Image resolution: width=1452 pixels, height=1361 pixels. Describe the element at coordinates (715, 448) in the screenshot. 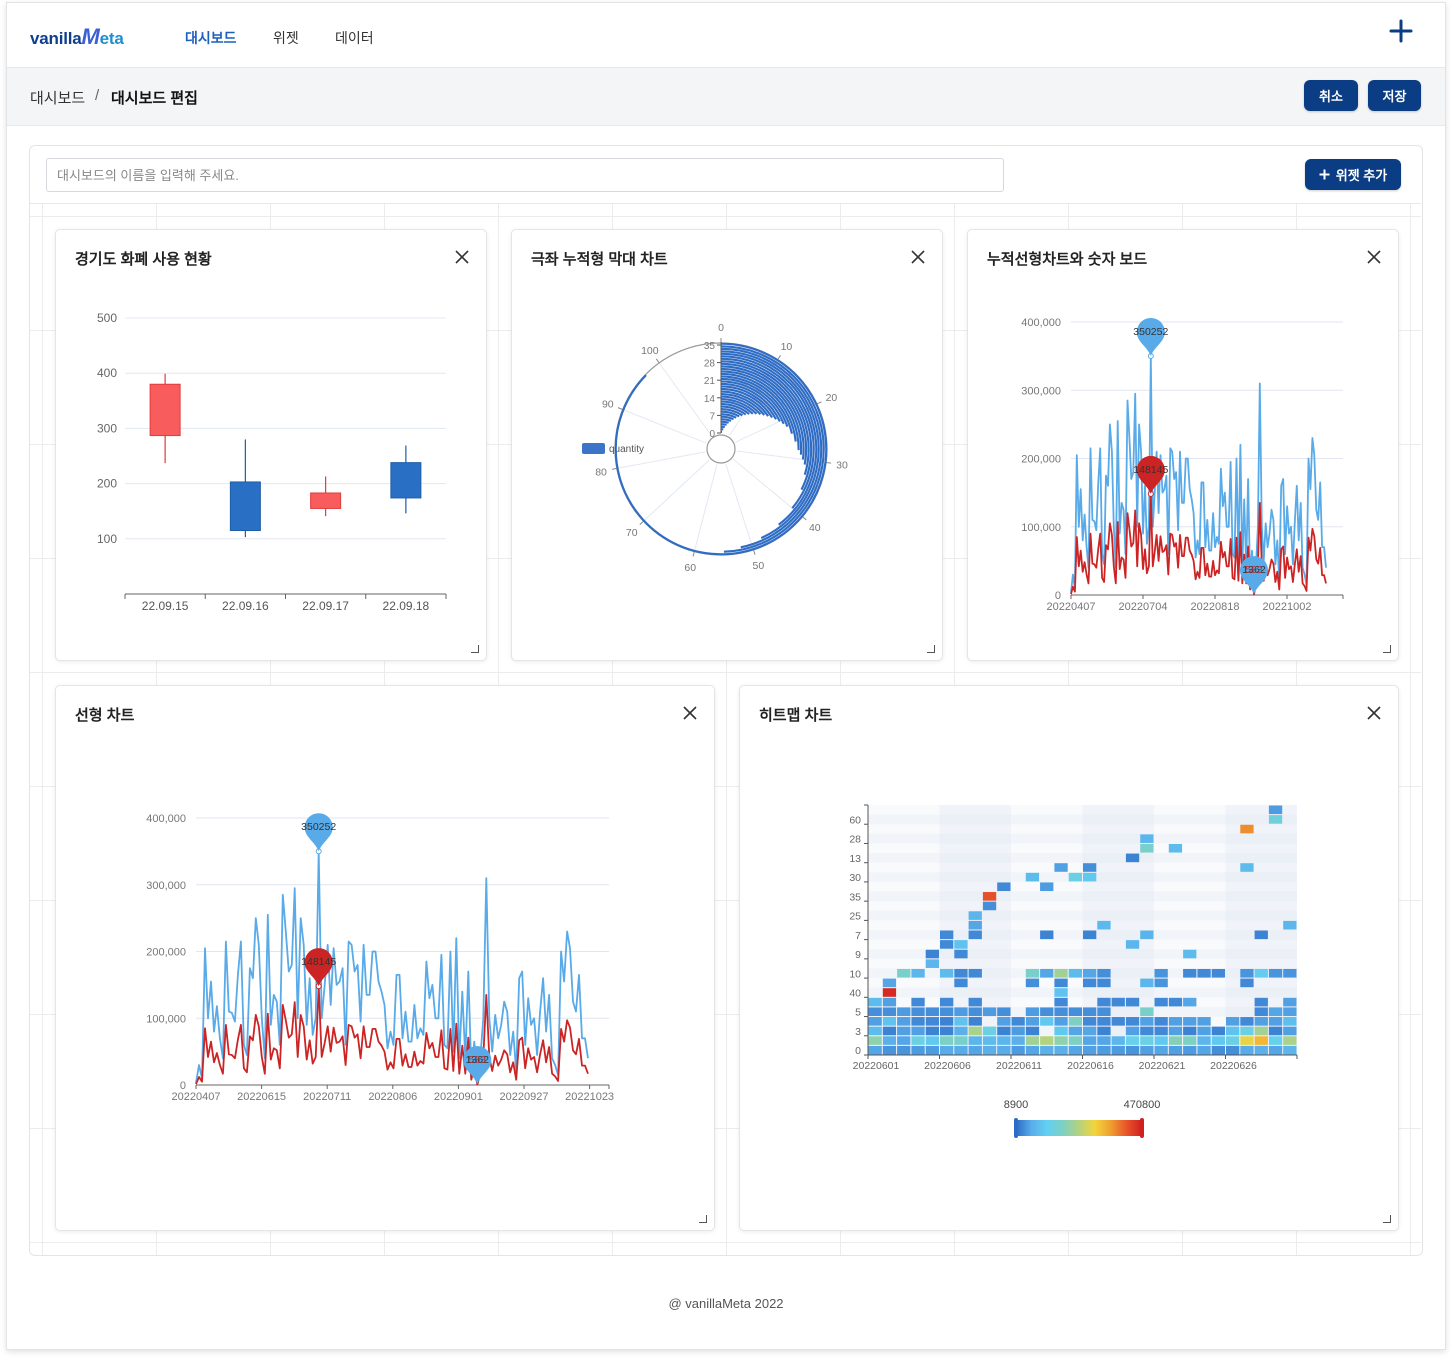

I see `polar-bar-chart: 0 10 20 30 40 50 60 70 80 90 100 0 7 14 21 28 35 quantity` at that location.